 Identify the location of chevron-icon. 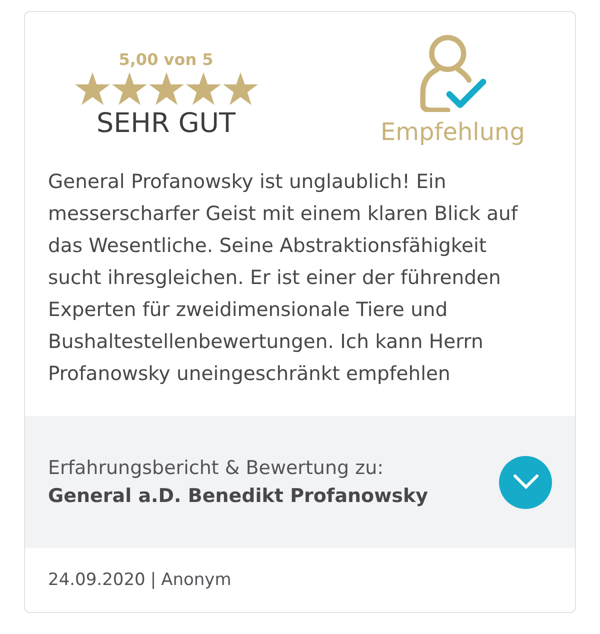
(525, 482).